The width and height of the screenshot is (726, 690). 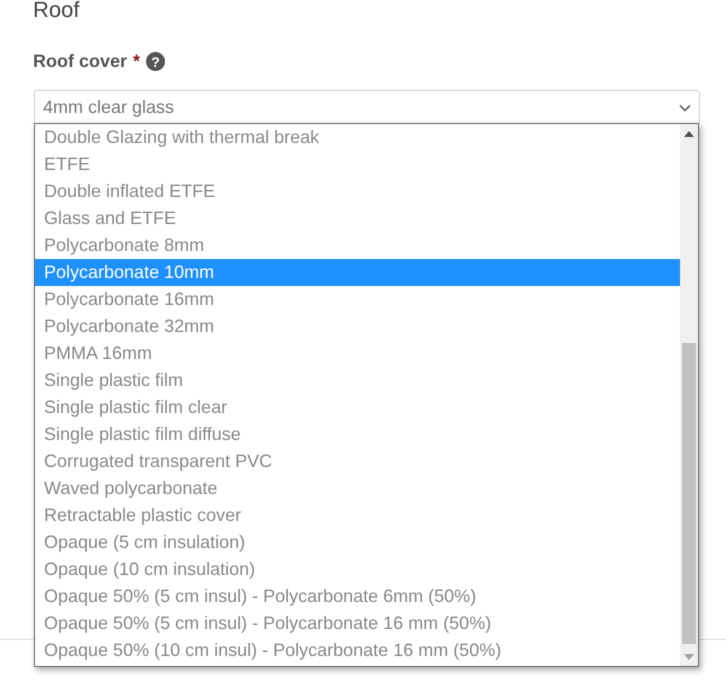 What do you see at coordinates (56, 12) in the screenshot?
I see `section-title: Roof` at bounding box center [56, 12].